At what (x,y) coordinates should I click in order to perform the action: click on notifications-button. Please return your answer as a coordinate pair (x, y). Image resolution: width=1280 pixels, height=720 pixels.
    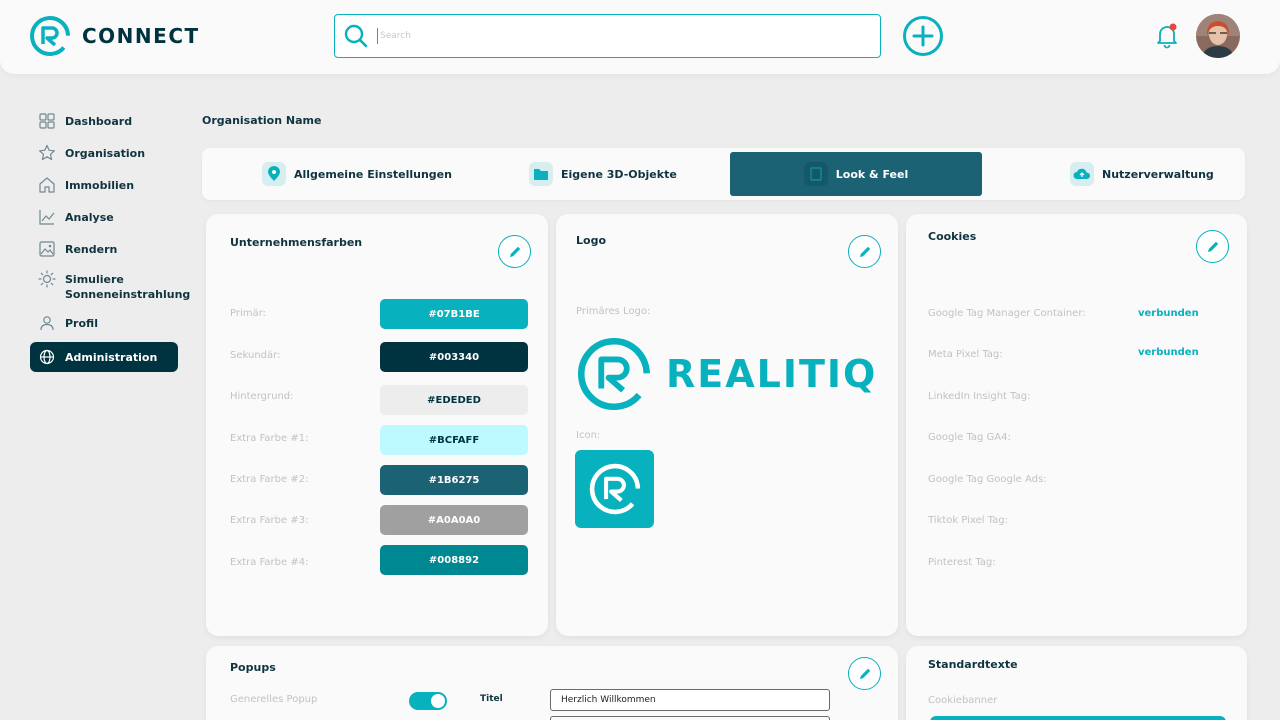
    Looking at the image, I should click on (1168, 38).